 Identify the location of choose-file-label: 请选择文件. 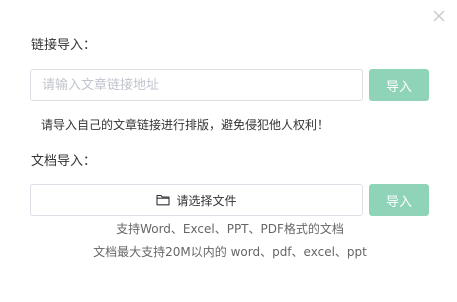
(206, 200).